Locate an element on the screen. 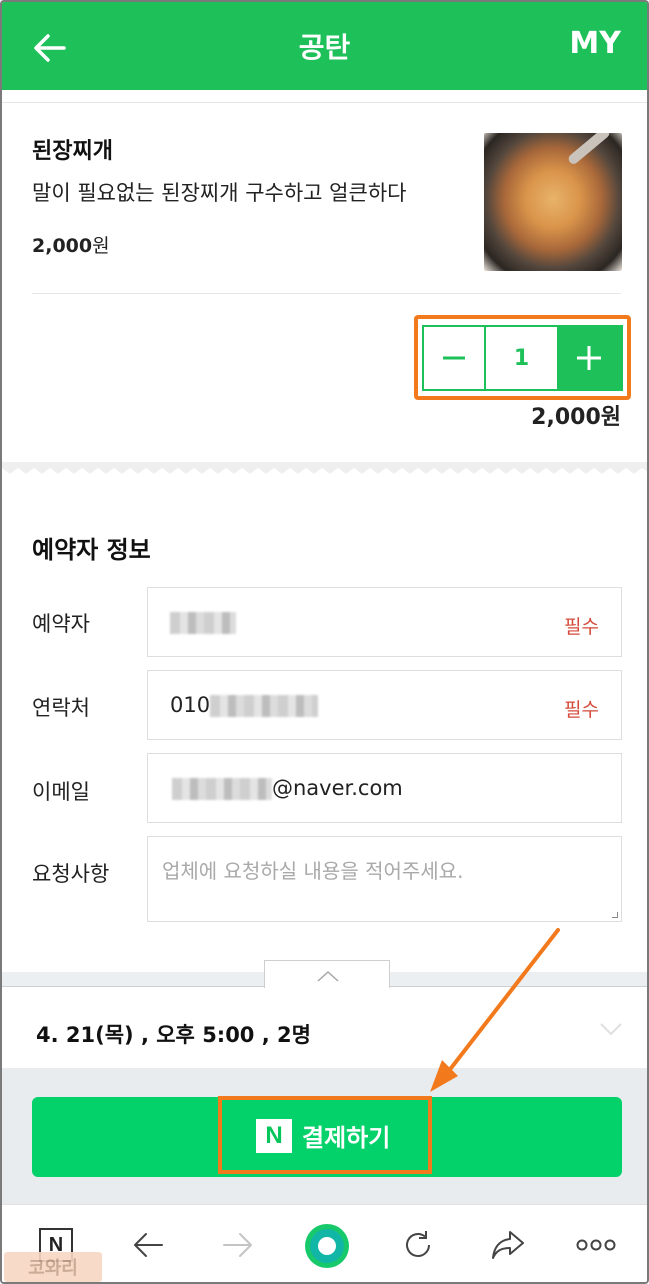  zigzag-separator is located at coordinates (324, 473).